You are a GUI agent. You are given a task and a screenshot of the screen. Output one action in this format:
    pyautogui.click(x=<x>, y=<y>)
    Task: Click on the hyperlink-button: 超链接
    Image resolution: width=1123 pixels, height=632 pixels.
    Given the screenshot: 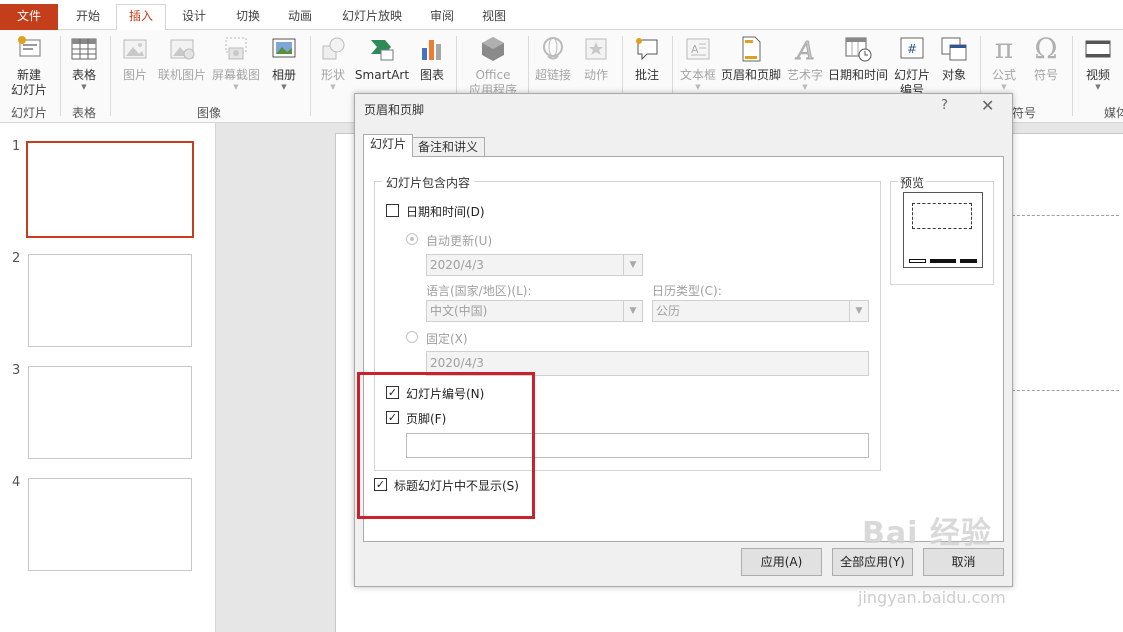 What is the action you would take?
    pyautogui.click(x=553, y=58)
    